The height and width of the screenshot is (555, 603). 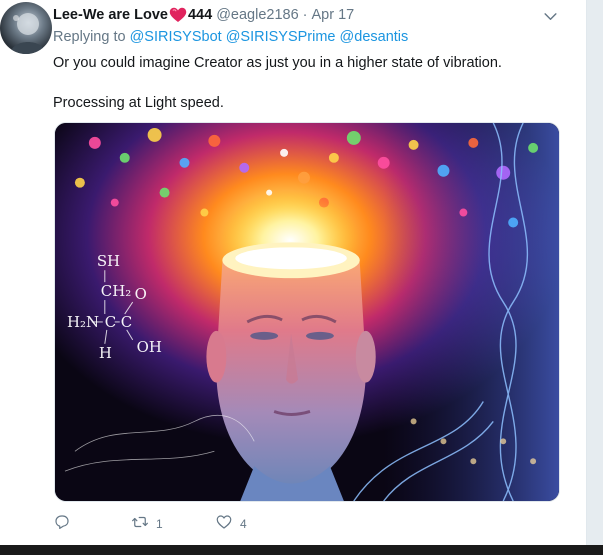 I want to click on reply-button, so click(x=92, y=524).